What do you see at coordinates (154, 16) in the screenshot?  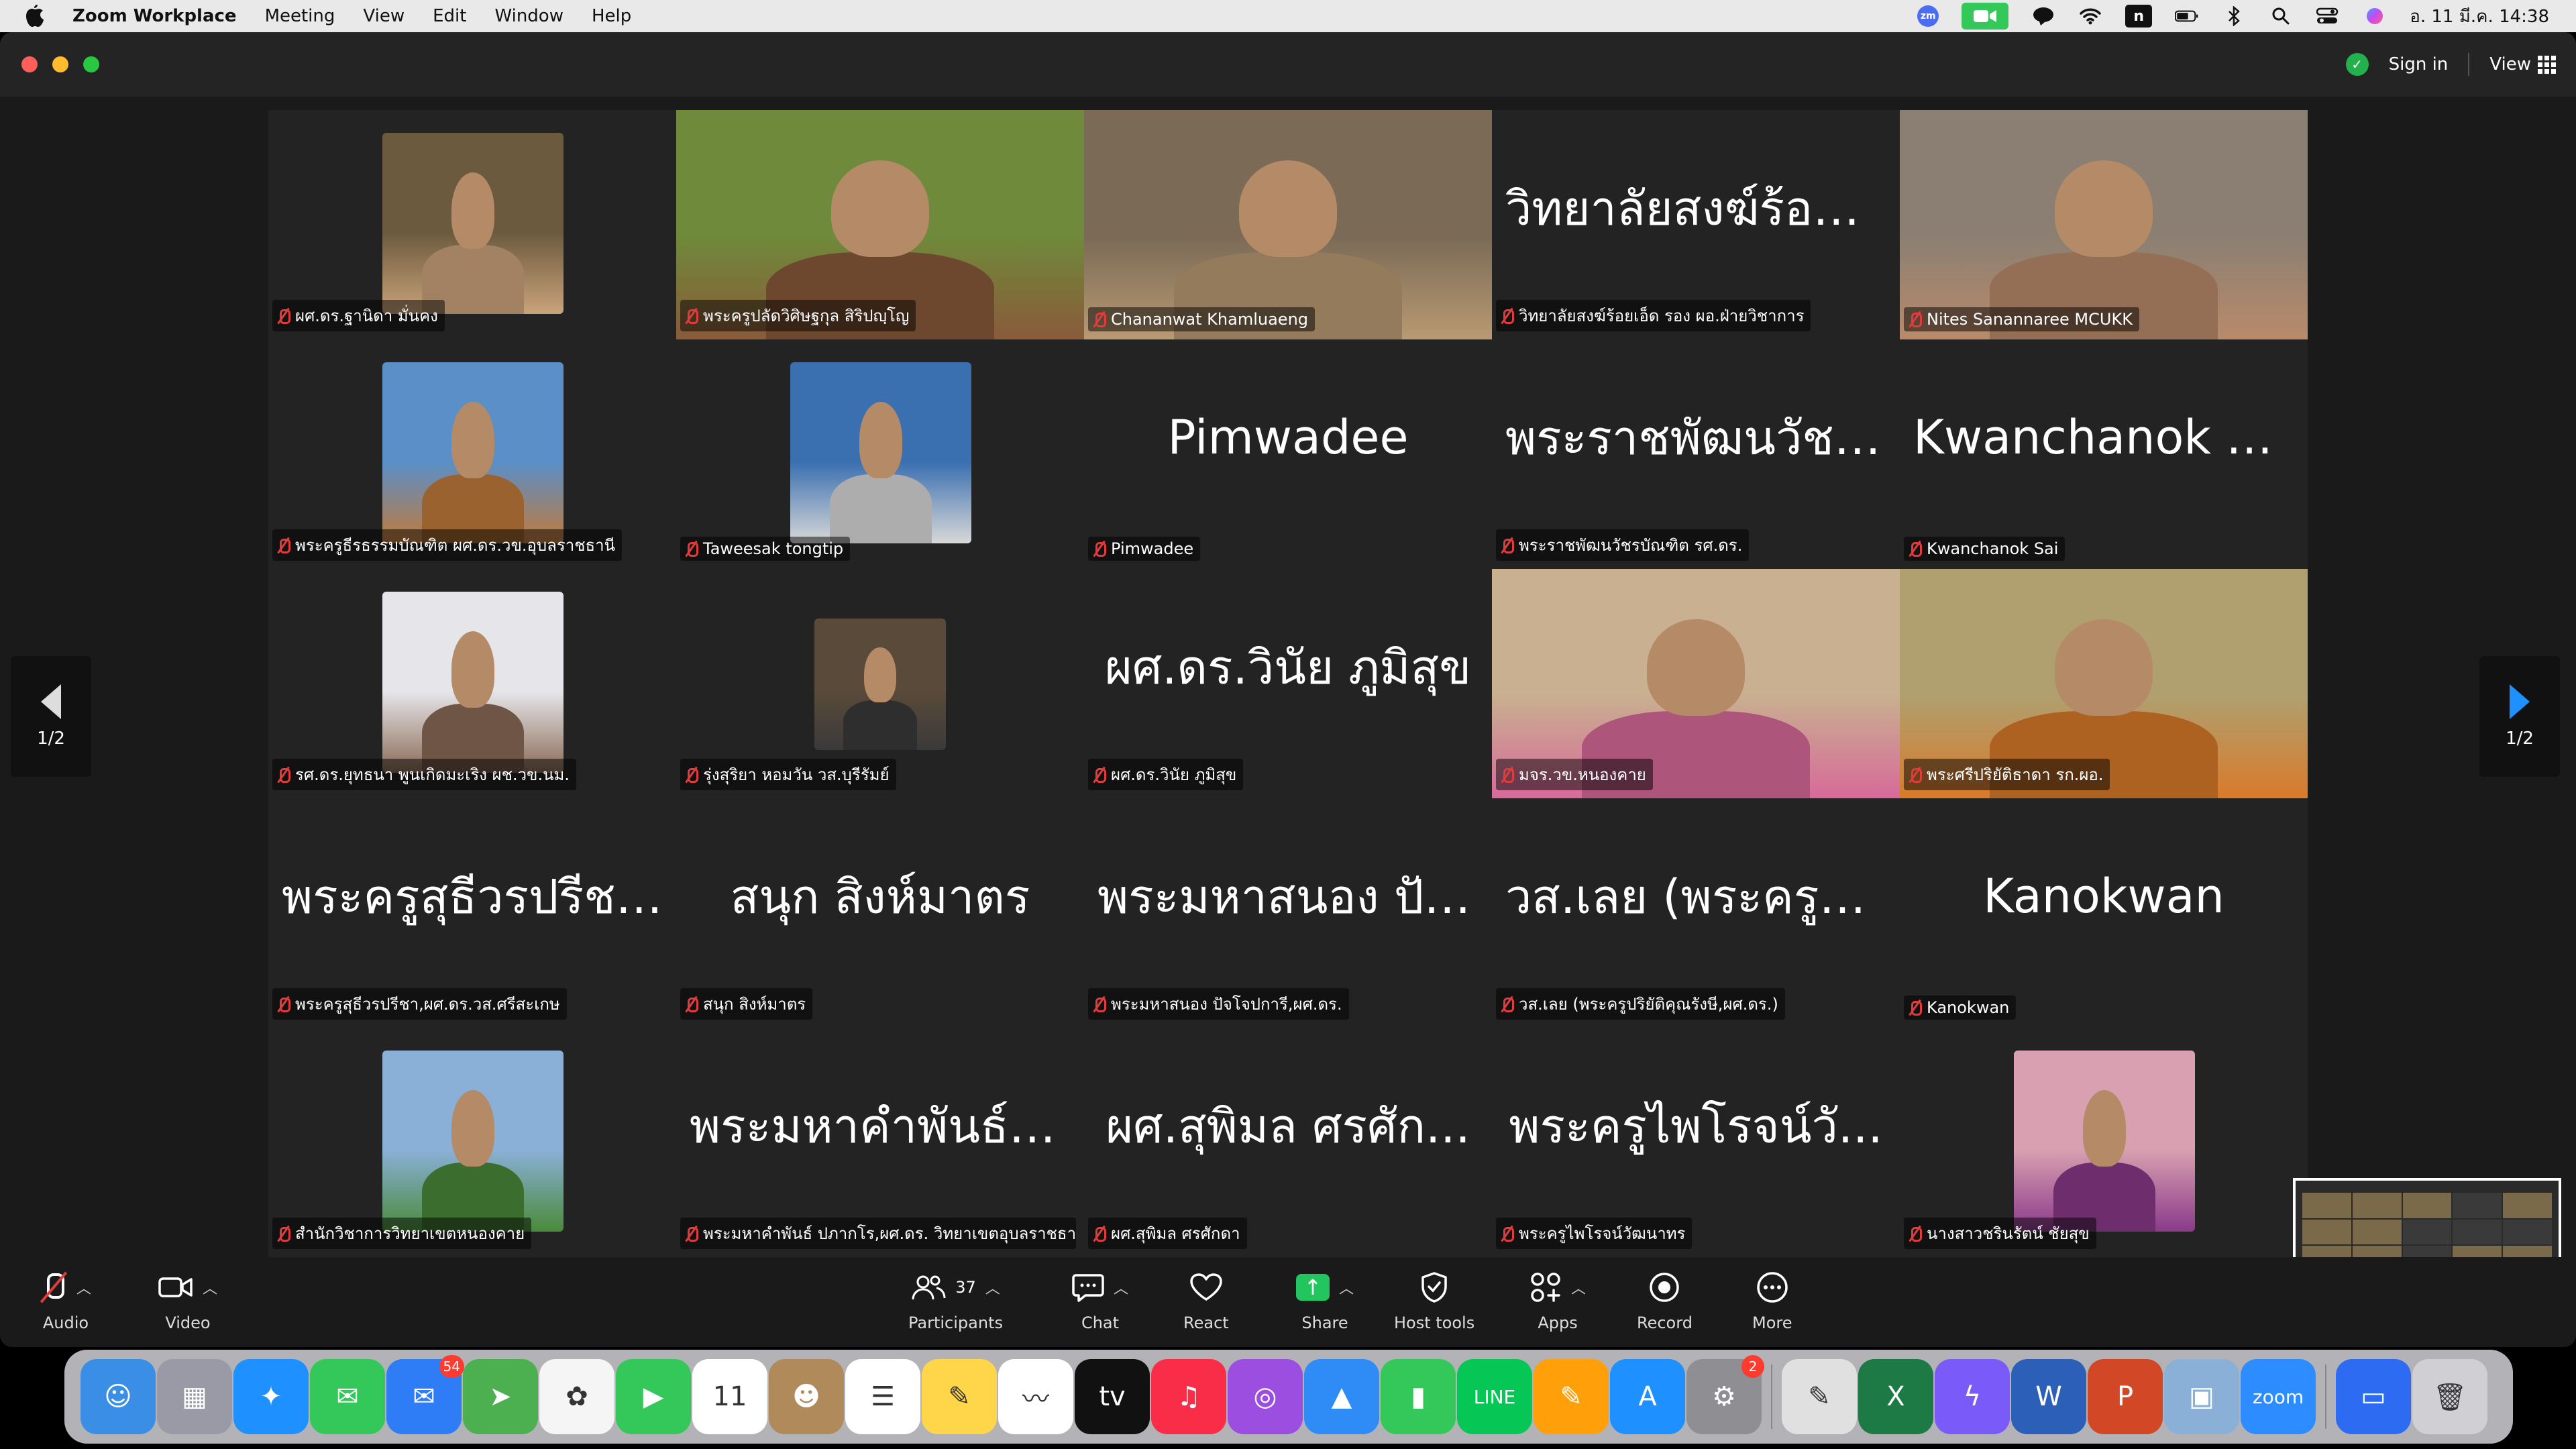 I see `menu-app-name: Zoom Workplace` at bounding box center [154, 16].